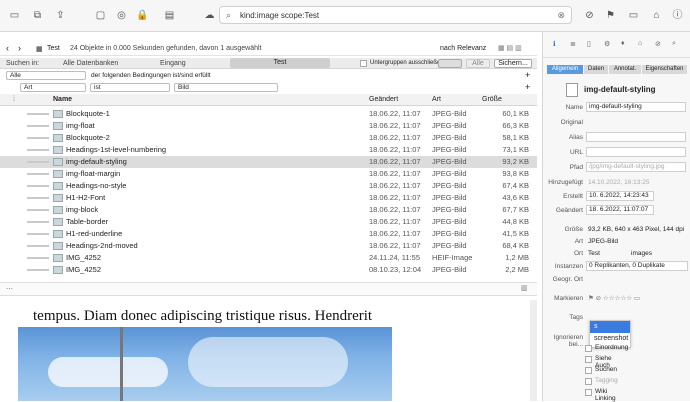 The height and width of the screenshot is (402, 690). I want to click on col-size: Größe, so click(492, 99).